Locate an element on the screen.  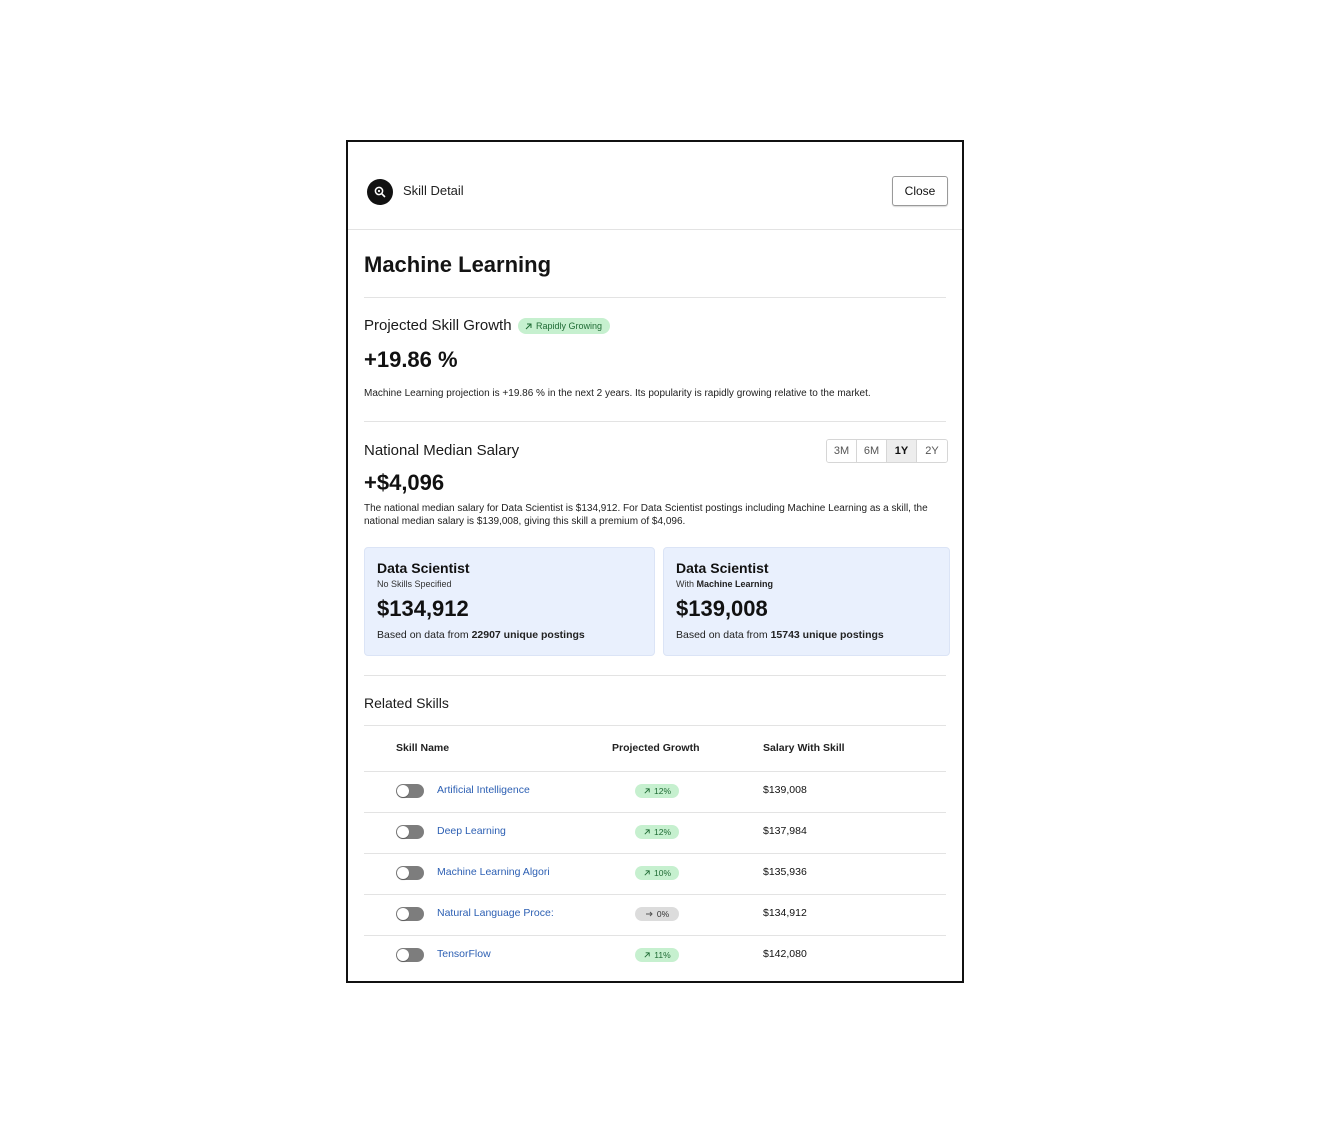
card-note: Based on data from 22907 unique postings is located at coordinates (481, 635).